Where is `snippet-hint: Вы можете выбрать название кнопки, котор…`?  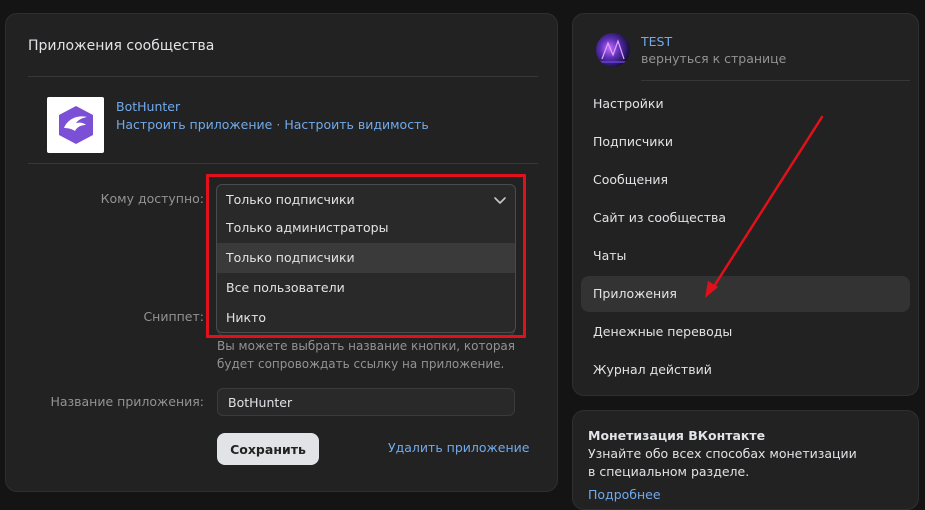 snippet-hint: Вы можете выбрать название кнопки, котор… is located at coordinates (366, 355).